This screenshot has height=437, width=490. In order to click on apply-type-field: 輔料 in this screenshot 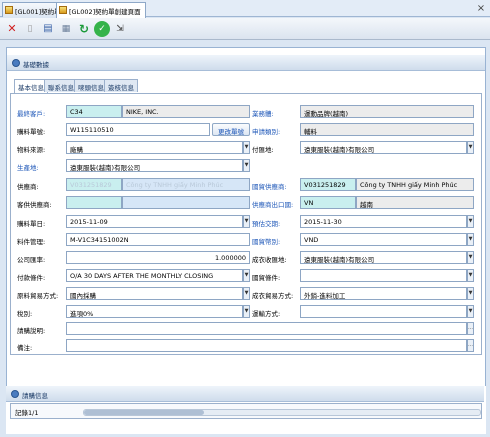, I will do `click(387, 129)`.